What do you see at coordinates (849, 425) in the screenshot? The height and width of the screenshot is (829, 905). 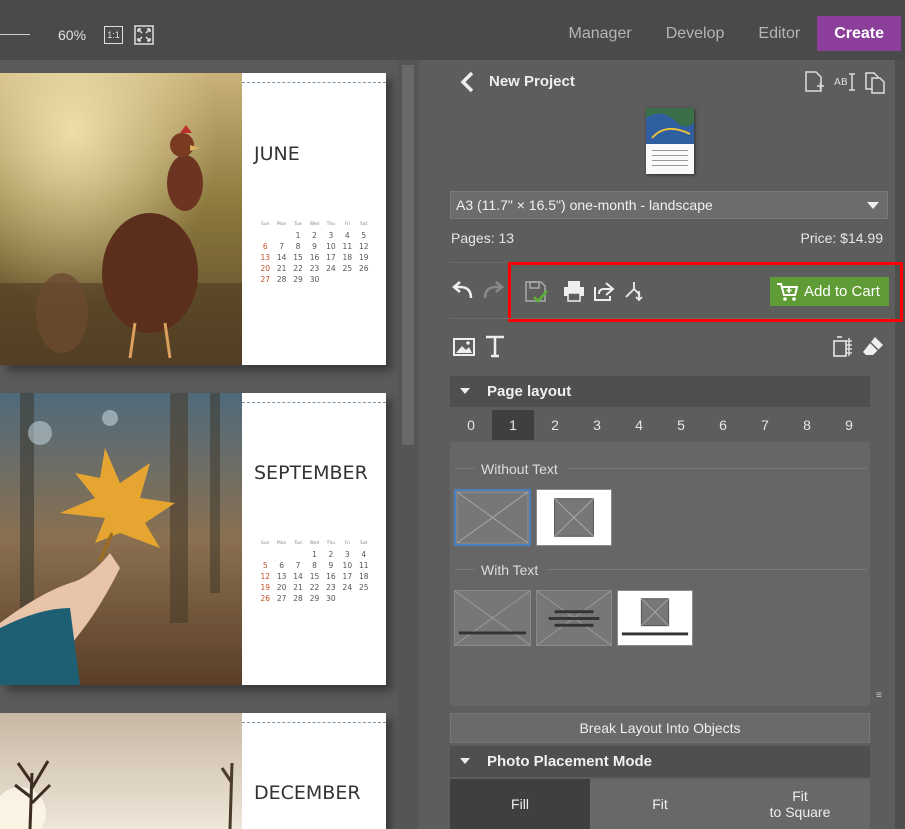 I see `tab-count-9: 9` at bounding box center [849, 425].